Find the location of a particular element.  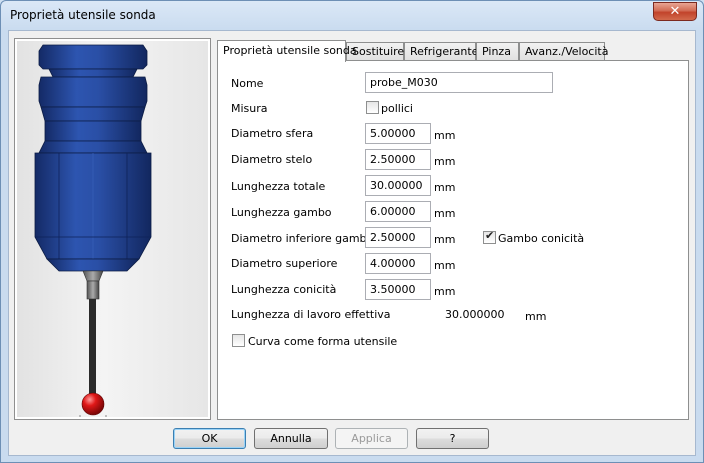

diametro-inferiore-gambo-label: Diametro inferiore gambo is located at coordinates (302, 238).